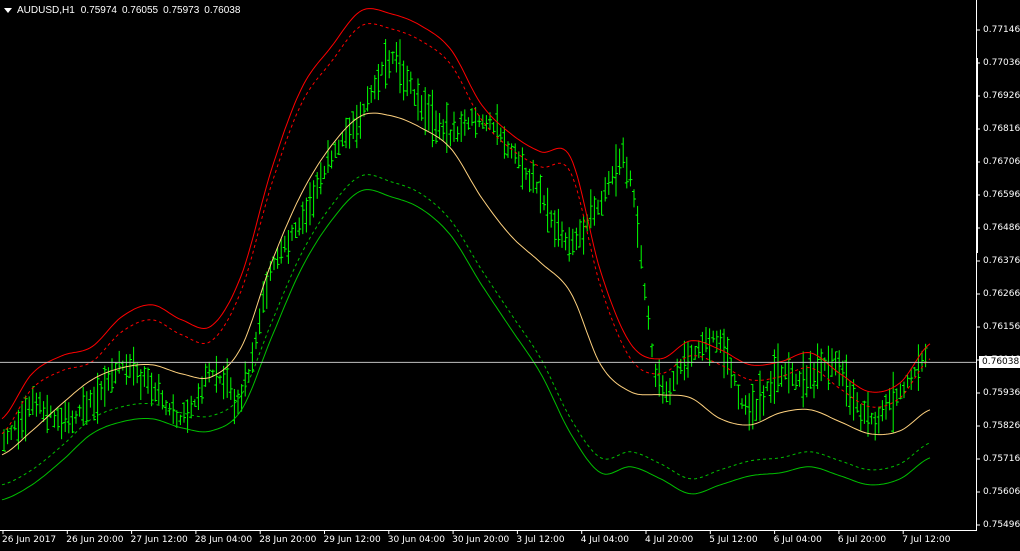 This screenshot has height=551, width=1020. I want to click on current-price-tag: 0.76038, so click(999, 362).